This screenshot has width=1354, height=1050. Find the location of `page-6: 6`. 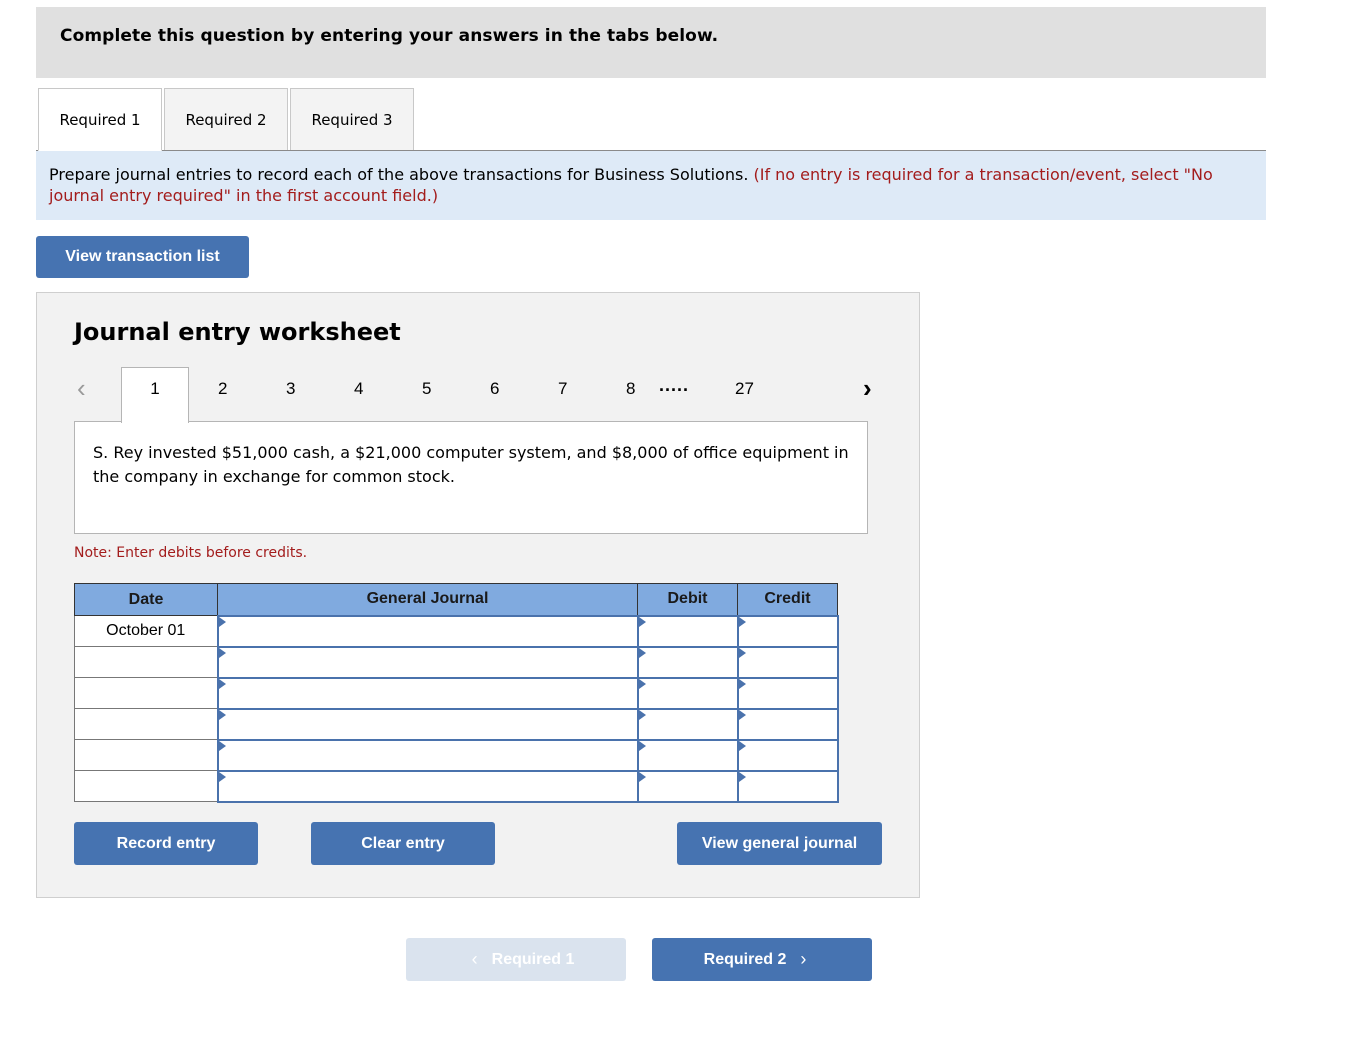

page-6: 6 is located at coordinates (494, 389).